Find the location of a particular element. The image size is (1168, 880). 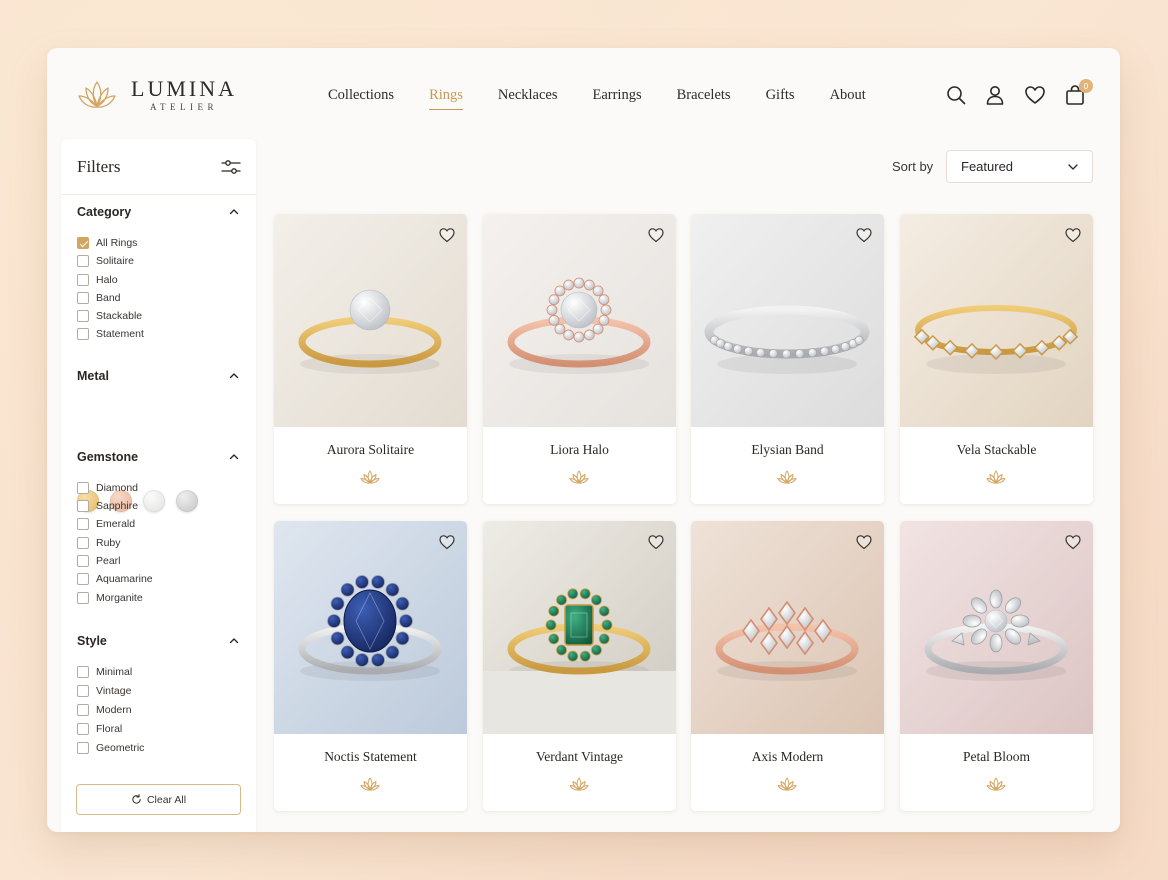

cart-icon: 0 is located at coordinates (1078, 92).